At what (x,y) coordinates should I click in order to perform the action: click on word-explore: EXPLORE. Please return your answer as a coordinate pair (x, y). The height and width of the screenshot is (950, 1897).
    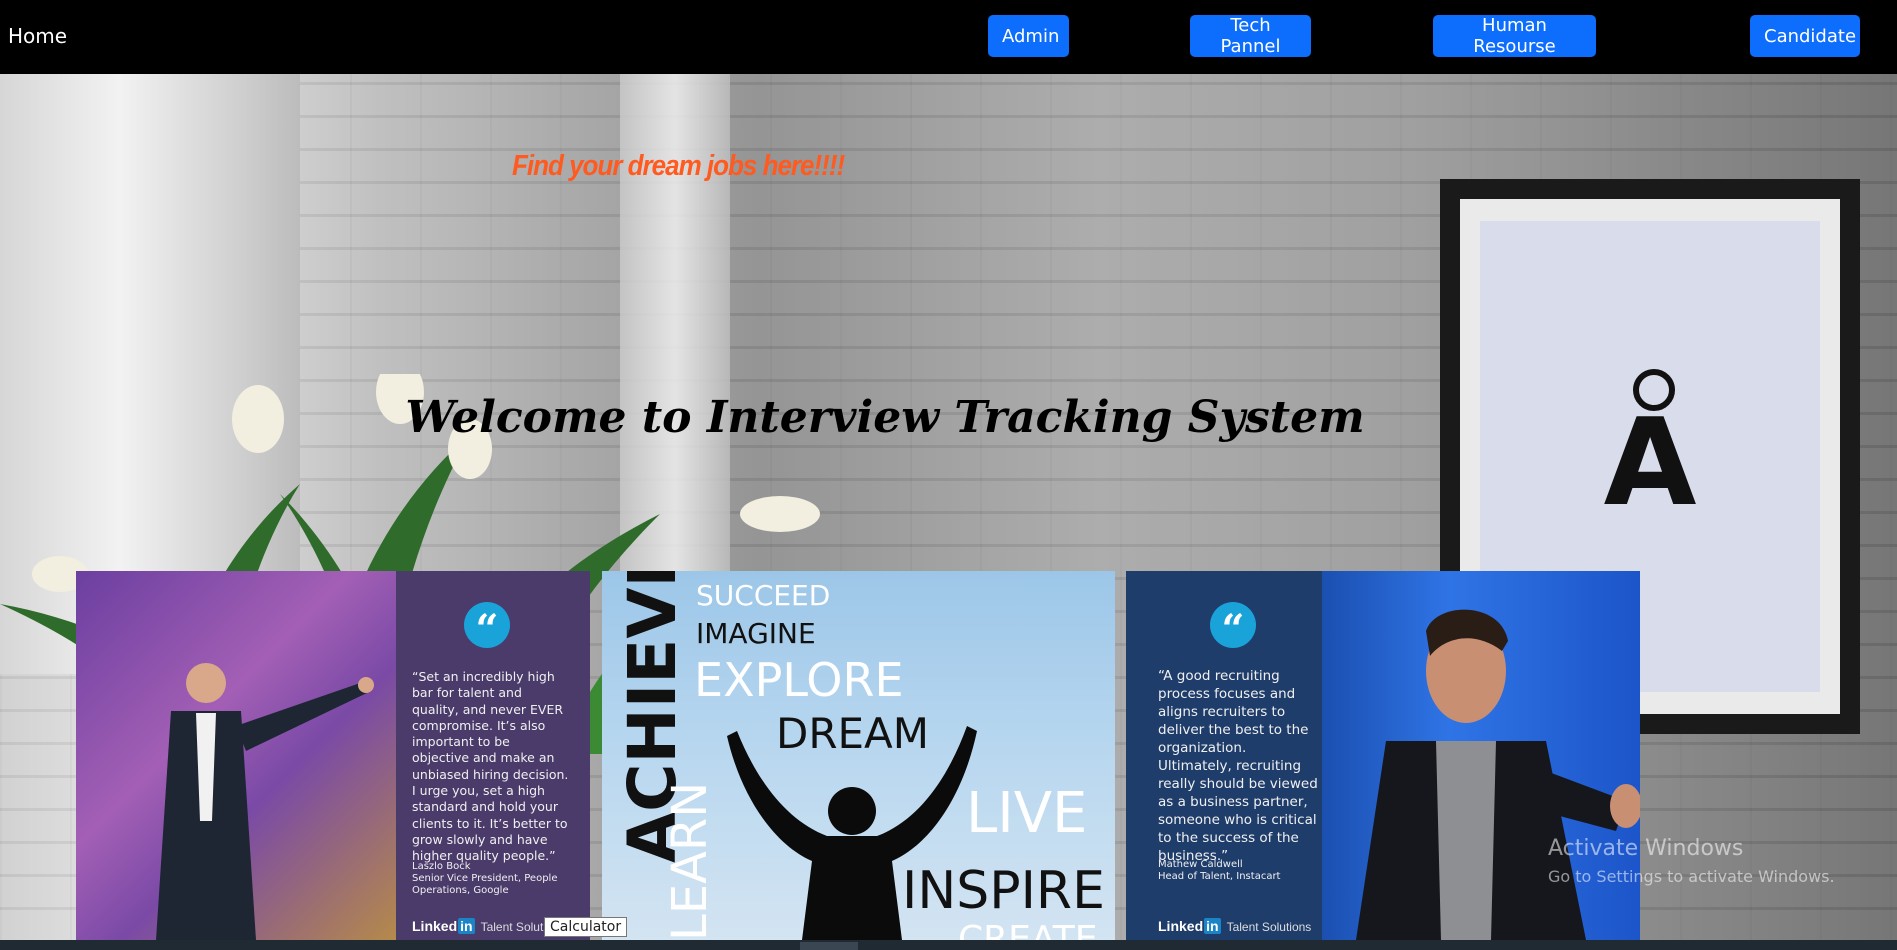
    Looking at the image, I should click on (799, 680).